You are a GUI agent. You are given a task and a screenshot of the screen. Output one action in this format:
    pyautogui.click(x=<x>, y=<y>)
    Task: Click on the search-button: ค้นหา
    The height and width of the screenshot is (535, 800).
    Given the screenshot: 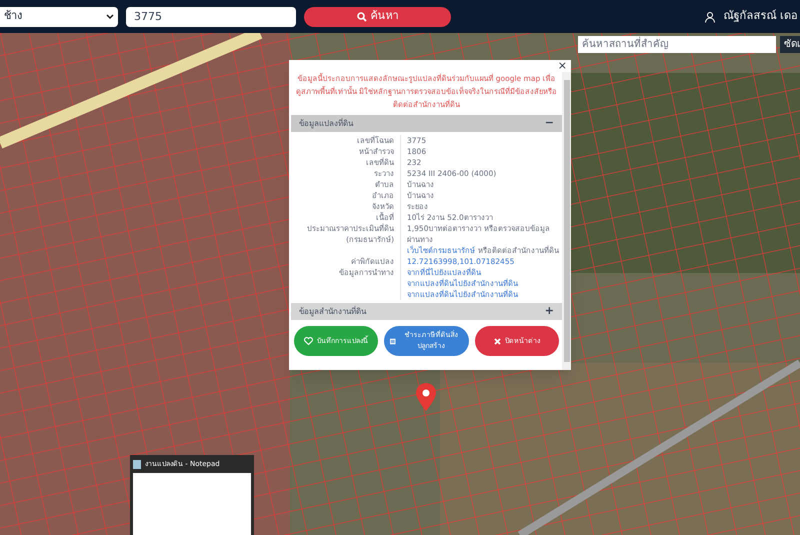 What is the action you would take?
    pyautogui.click(x=377, y=16)
    